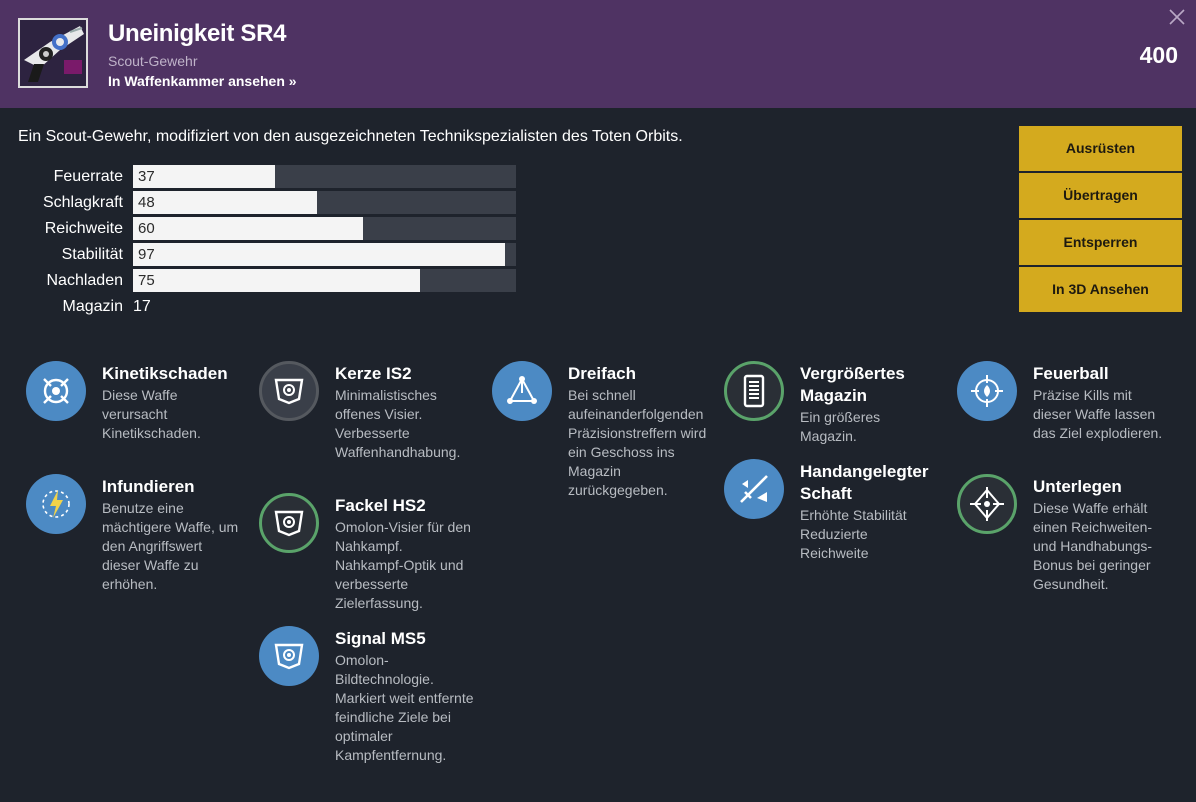 The image size is (1196, 802). I want to click on stat-bar: 60, so click(324, 228).